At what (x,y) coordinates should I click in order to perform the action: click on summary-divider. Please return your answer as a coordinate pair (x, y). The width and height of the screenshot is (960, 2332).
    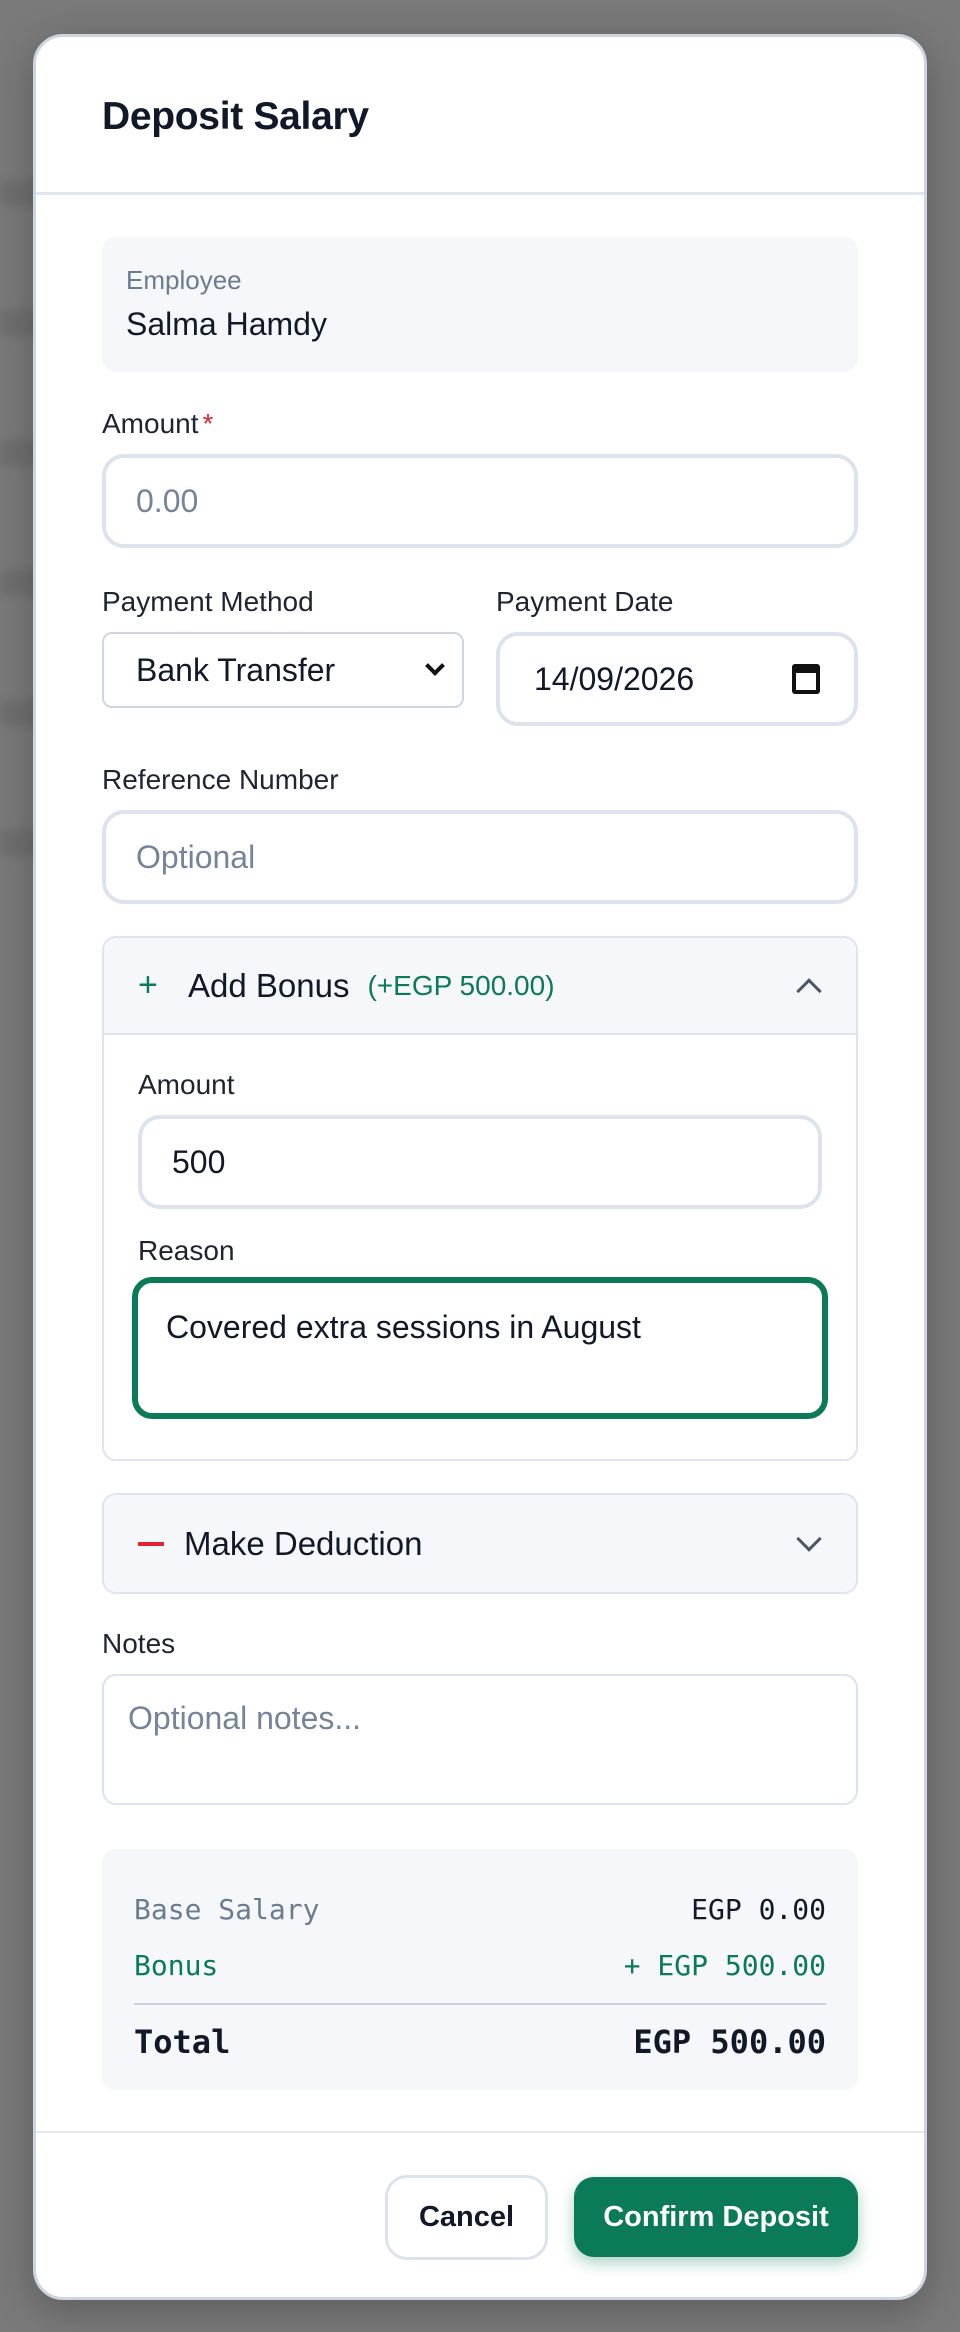
    Looking at the image, I should click on (480, 2004).